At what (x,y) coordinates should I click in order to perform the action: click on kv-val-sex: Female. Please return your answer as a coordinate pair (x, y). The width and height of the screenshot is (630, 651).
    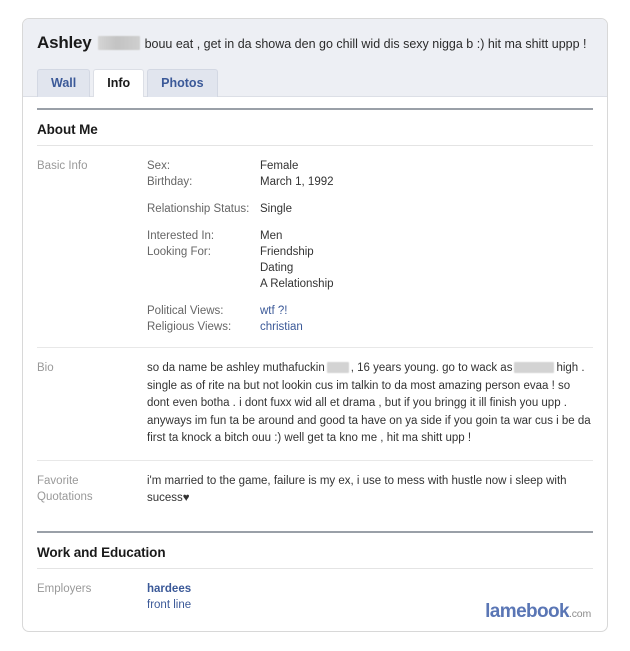
    Looking at the image, I should click on (279, 166).